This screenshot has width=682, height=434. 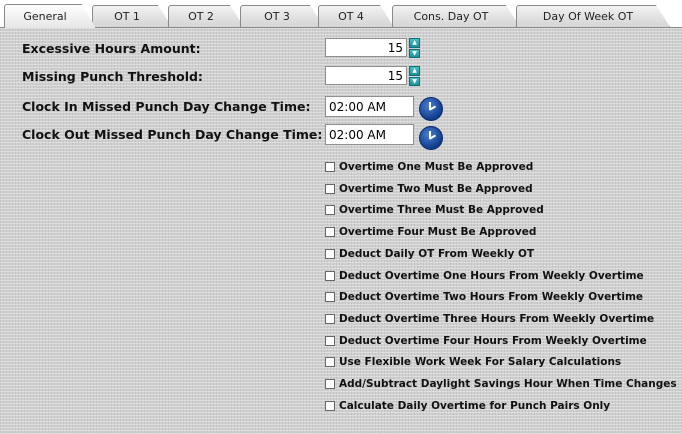 I want to click on option-label: Overtime Four Must Be Approved, so click(x=438, y=232).